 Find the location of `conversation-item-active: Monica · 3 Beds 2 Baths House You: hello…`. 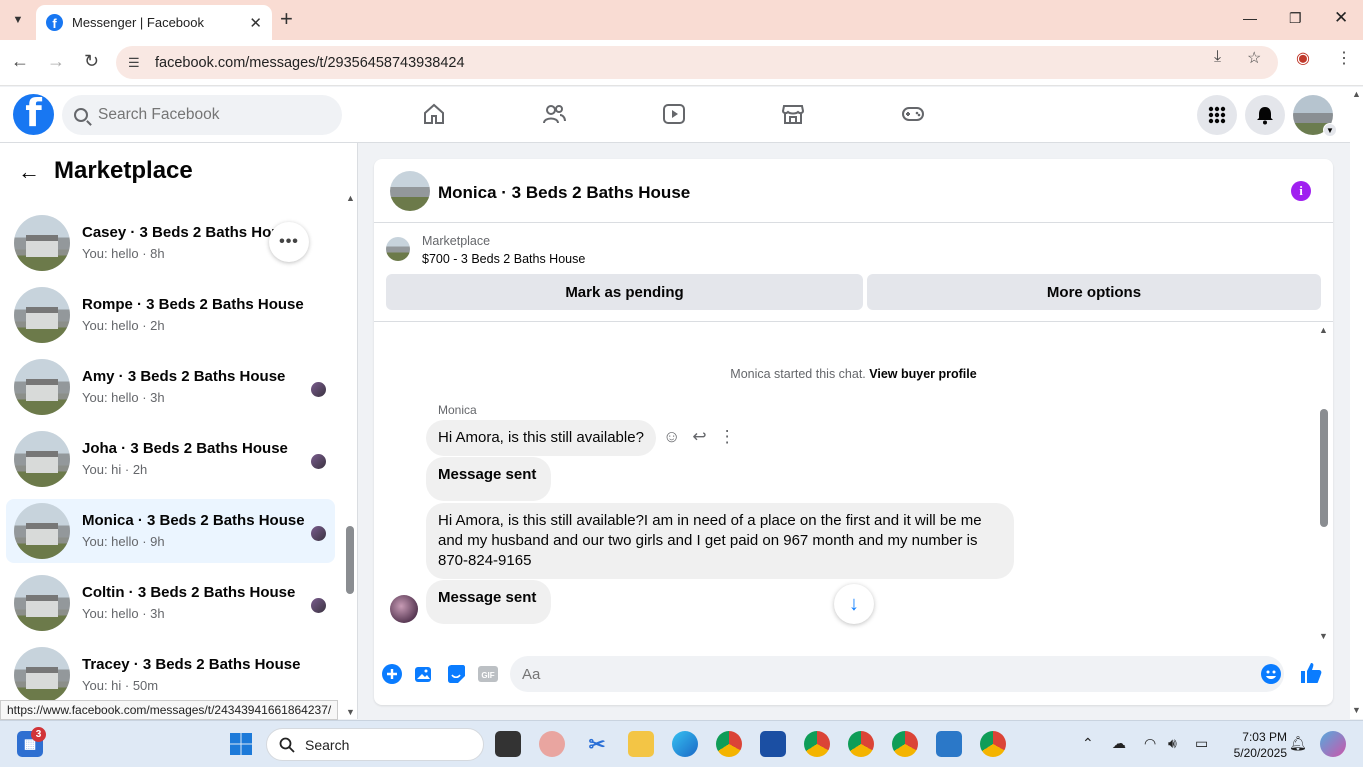

conversation-item-active: Monica · 3 Beds 2 Baths House You: hello… is located at coordinates (170, 531).